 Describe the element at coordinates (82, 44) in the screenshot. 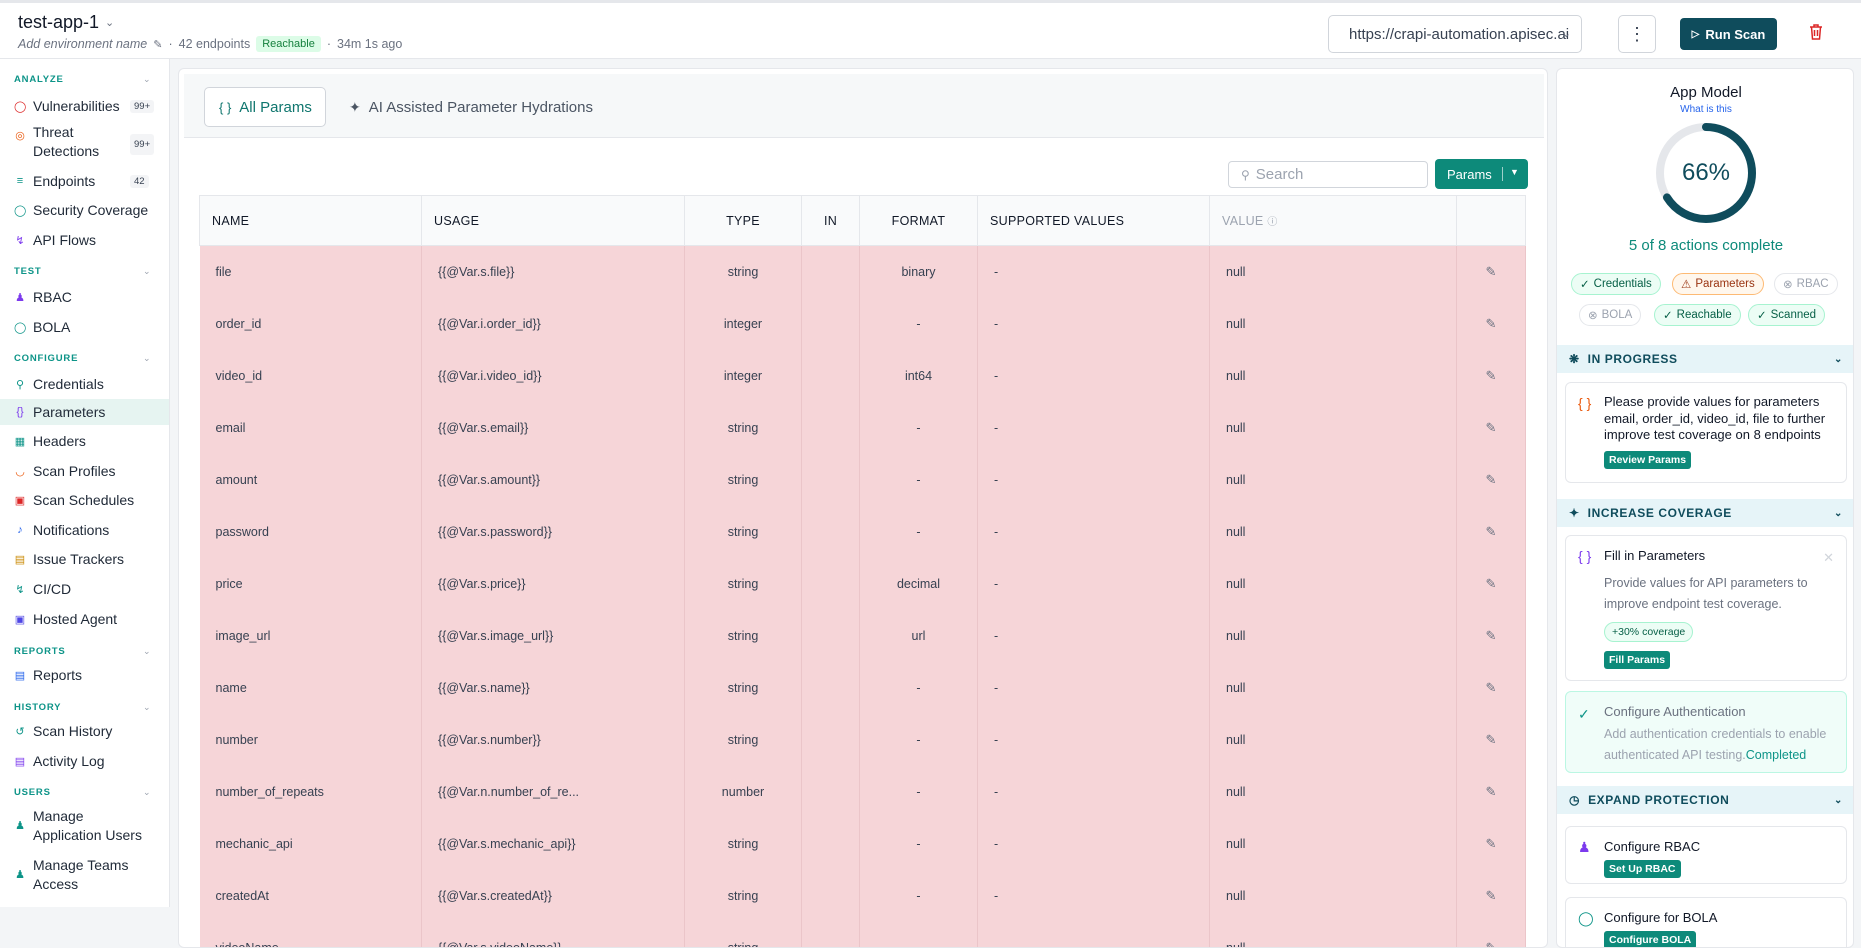

I see `env-name-field: Add environment name` at that location.